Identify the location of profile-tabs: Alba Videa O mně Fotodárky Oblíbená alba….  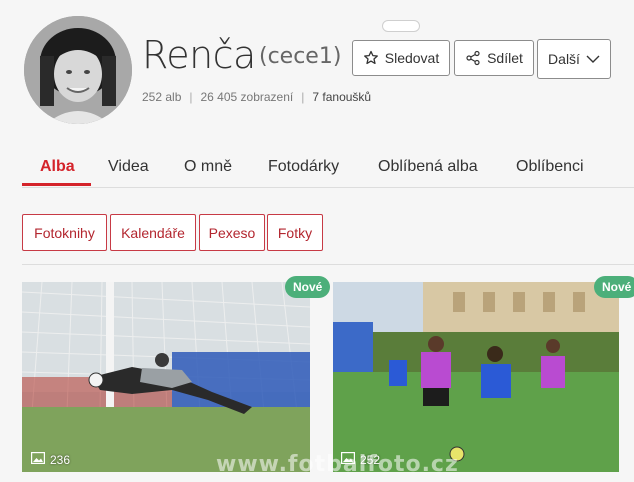
(317, 168).